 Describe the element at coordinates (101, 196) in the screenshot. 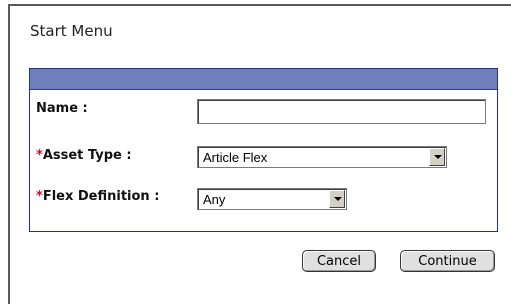

I see `flex-definition-label-text: Flex Definition :` at that location.